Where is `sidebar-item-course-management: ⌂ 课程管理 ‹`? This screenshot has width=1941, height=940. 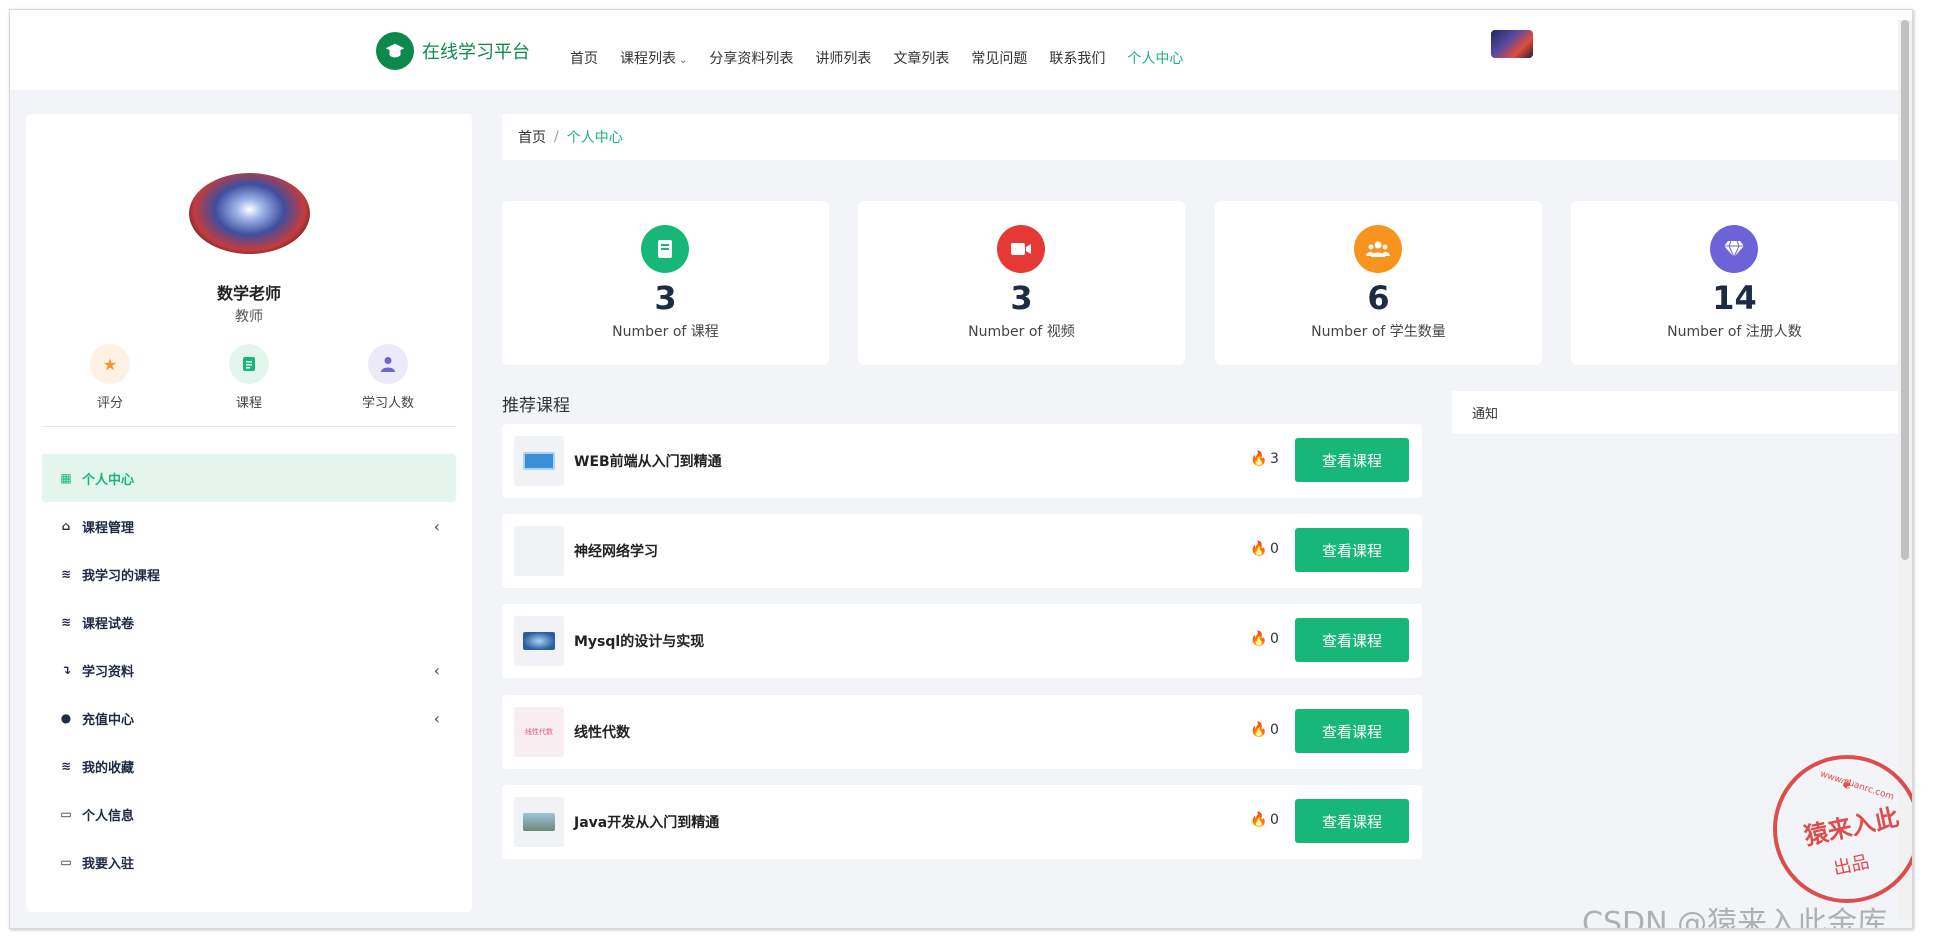
sidebar-item-course-management: ⌂ 课程管理 ‹ is located at coordinates (249, 526).